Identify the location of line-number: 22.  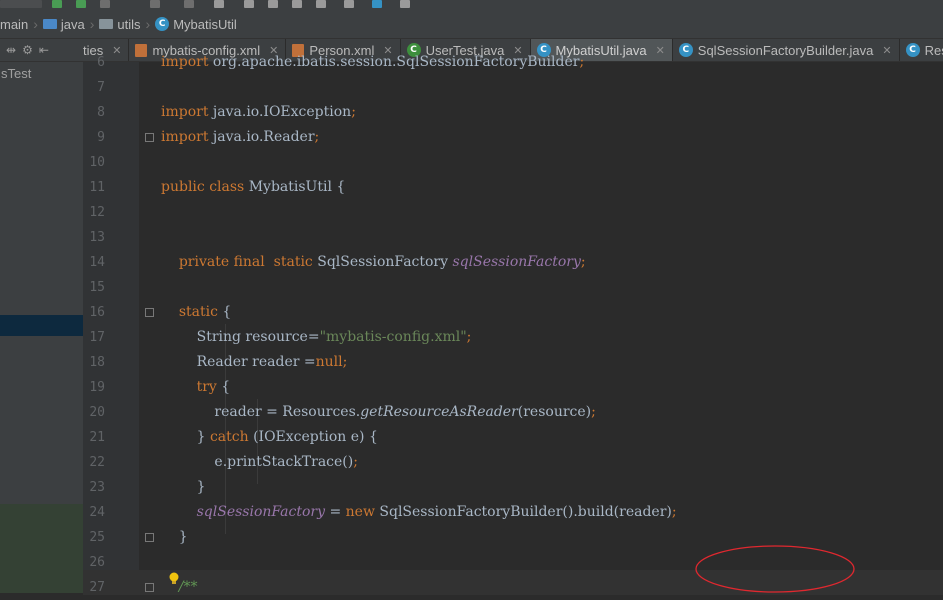
(97, 462).